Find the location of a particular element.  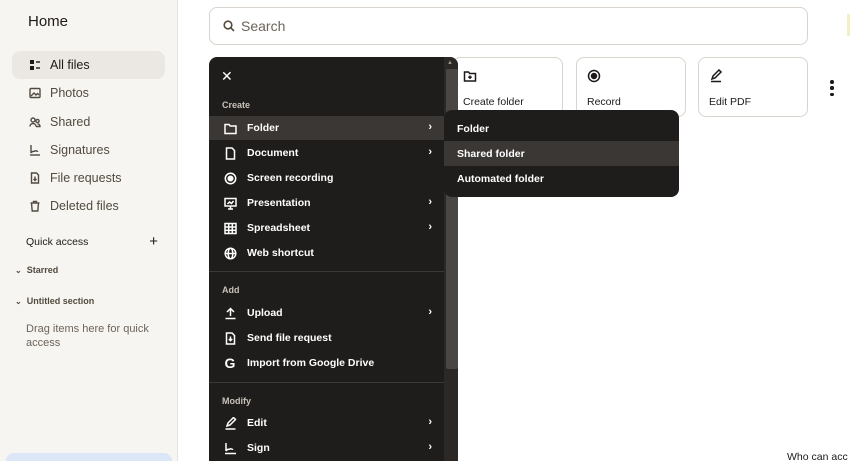

edit-pdf-icon is located at coordinates (716, 75).